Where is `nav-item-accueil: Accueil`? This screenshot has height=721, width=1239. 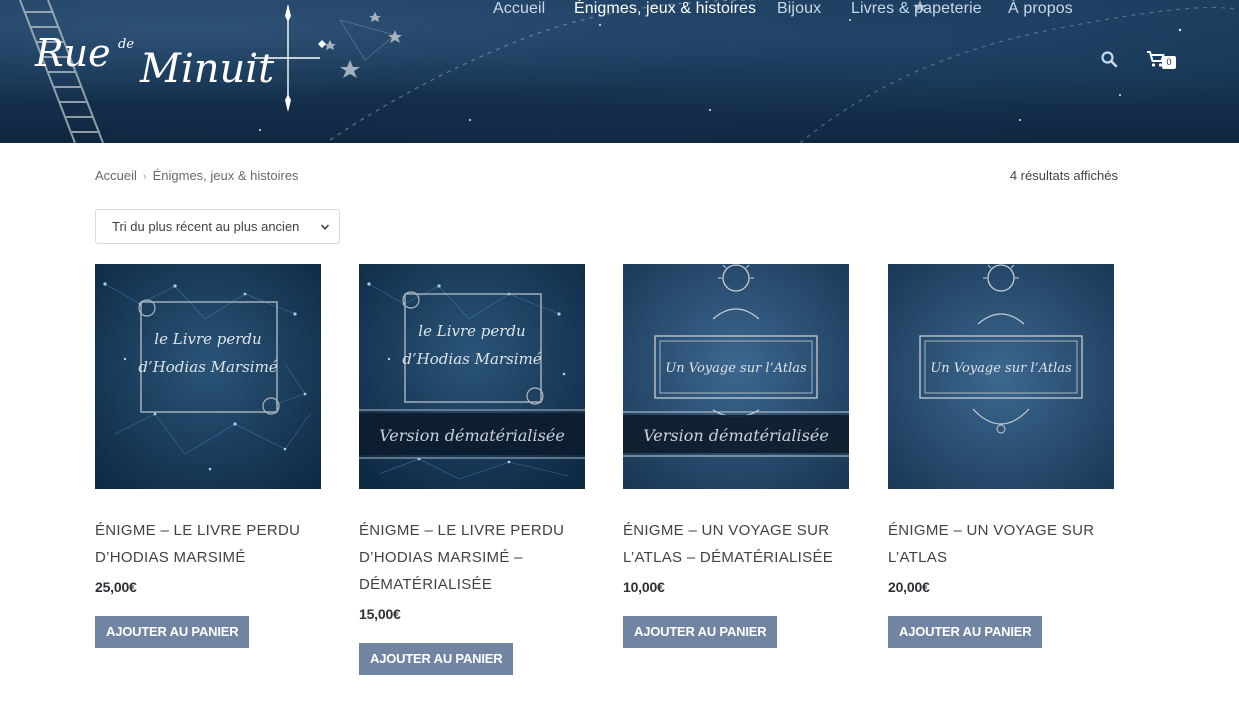 nav-item-accueil: Accueil is located at coordinates (519, 9).